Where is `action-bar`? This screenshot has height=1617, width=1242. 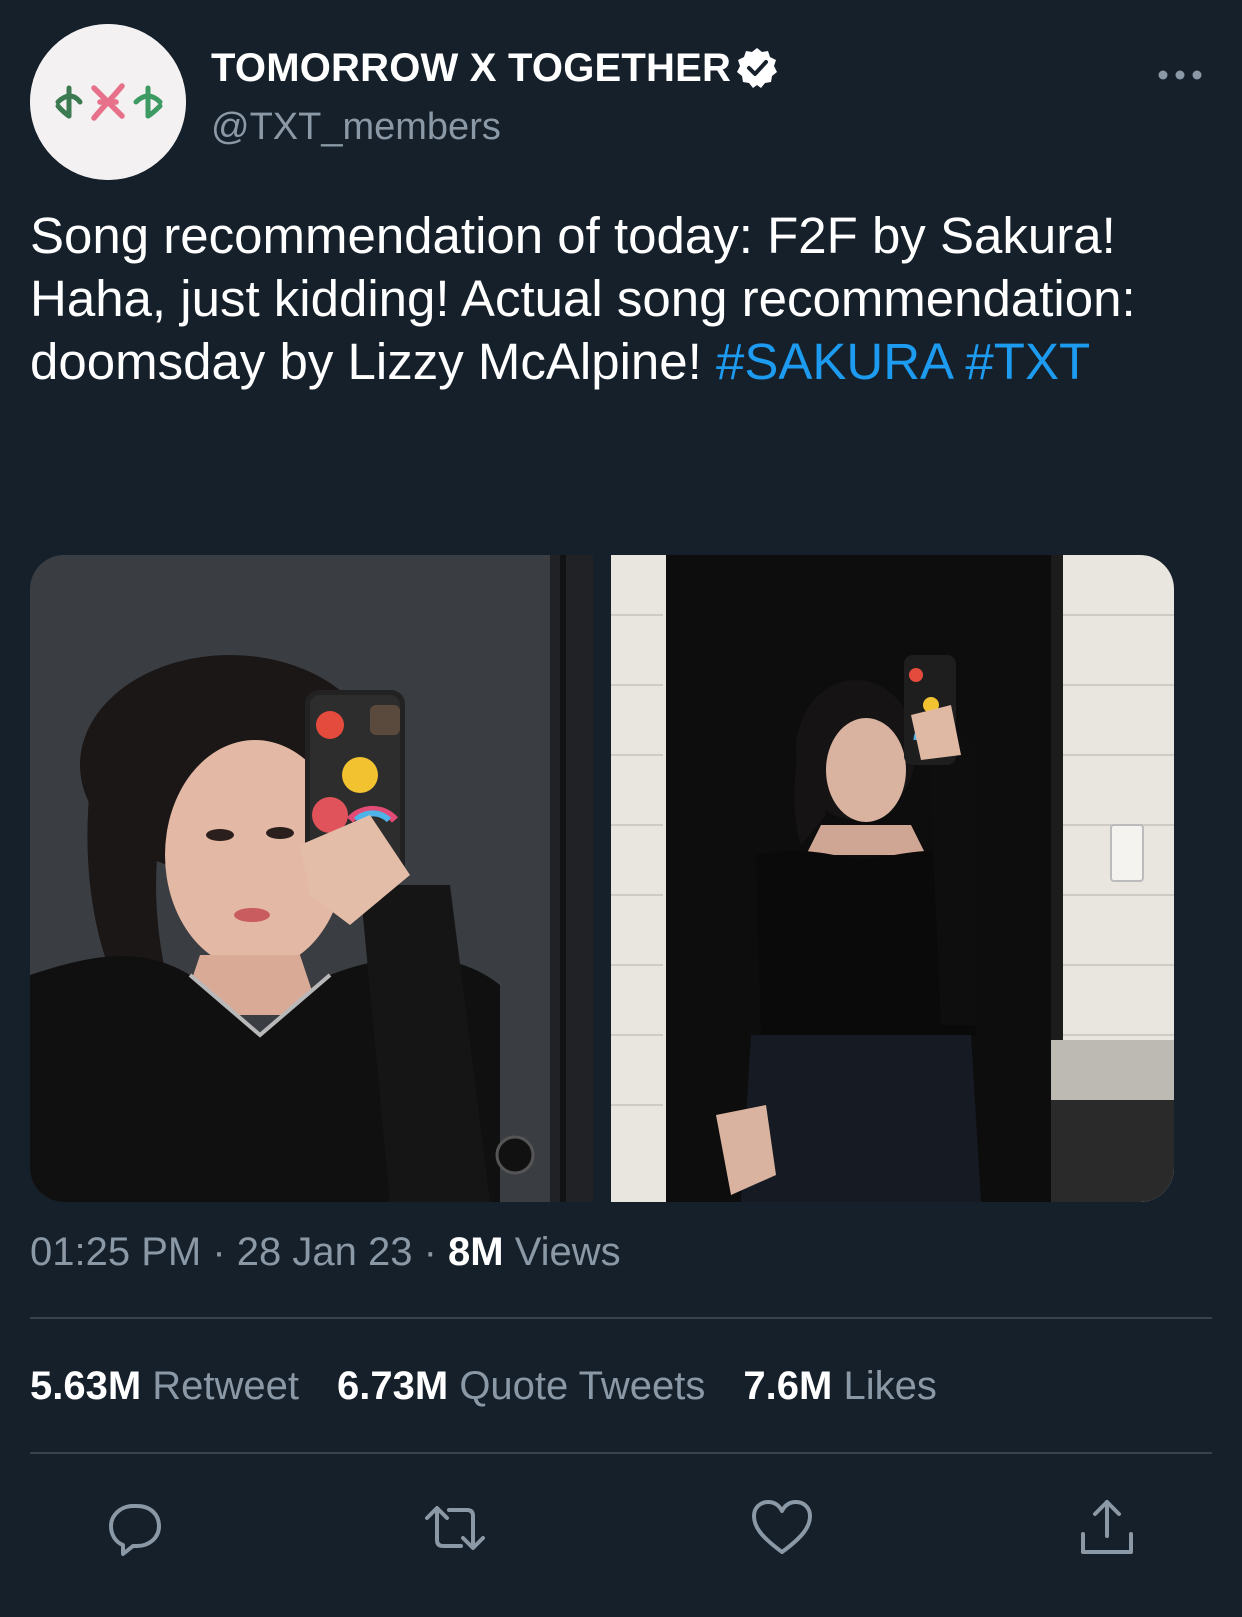
action-bar is located at coordinates (621, 1531).